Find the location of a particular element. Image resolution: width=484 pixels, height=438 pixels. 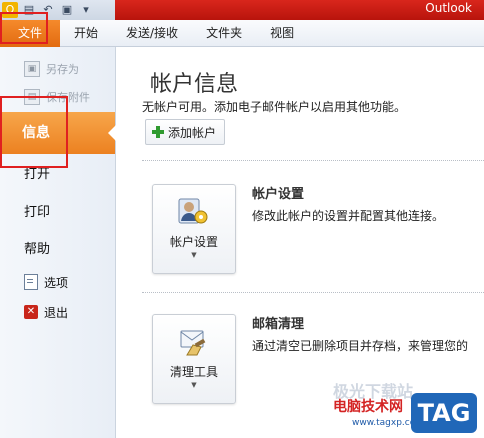

customize-toolbar-icon: ▾ is located at coordinates (86, 10).